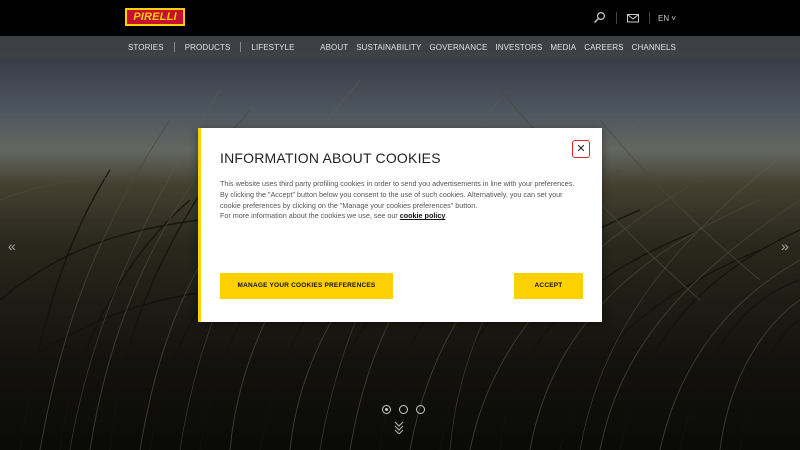 Image resolution: width=800 pixels, height=450 pixels. I want to click on carousel-pagination, so click(403, 409).